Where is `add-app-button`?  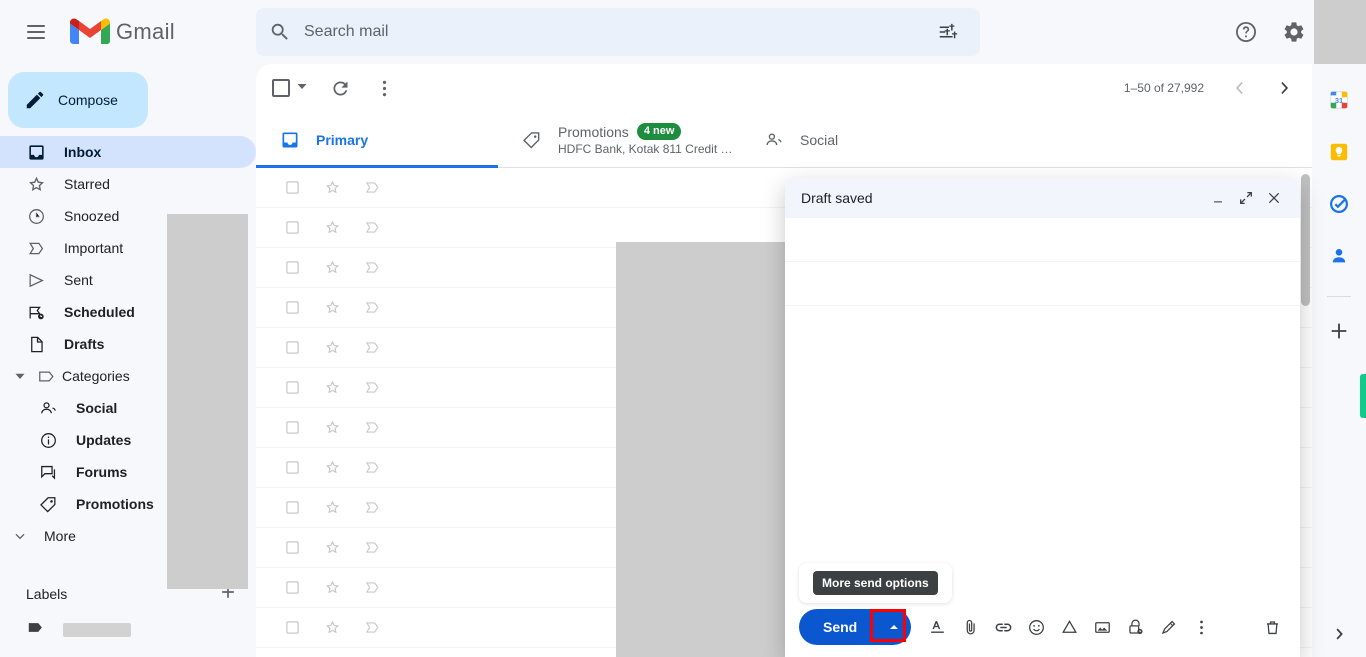
add-app-button is located at coordinates (1339, 331).